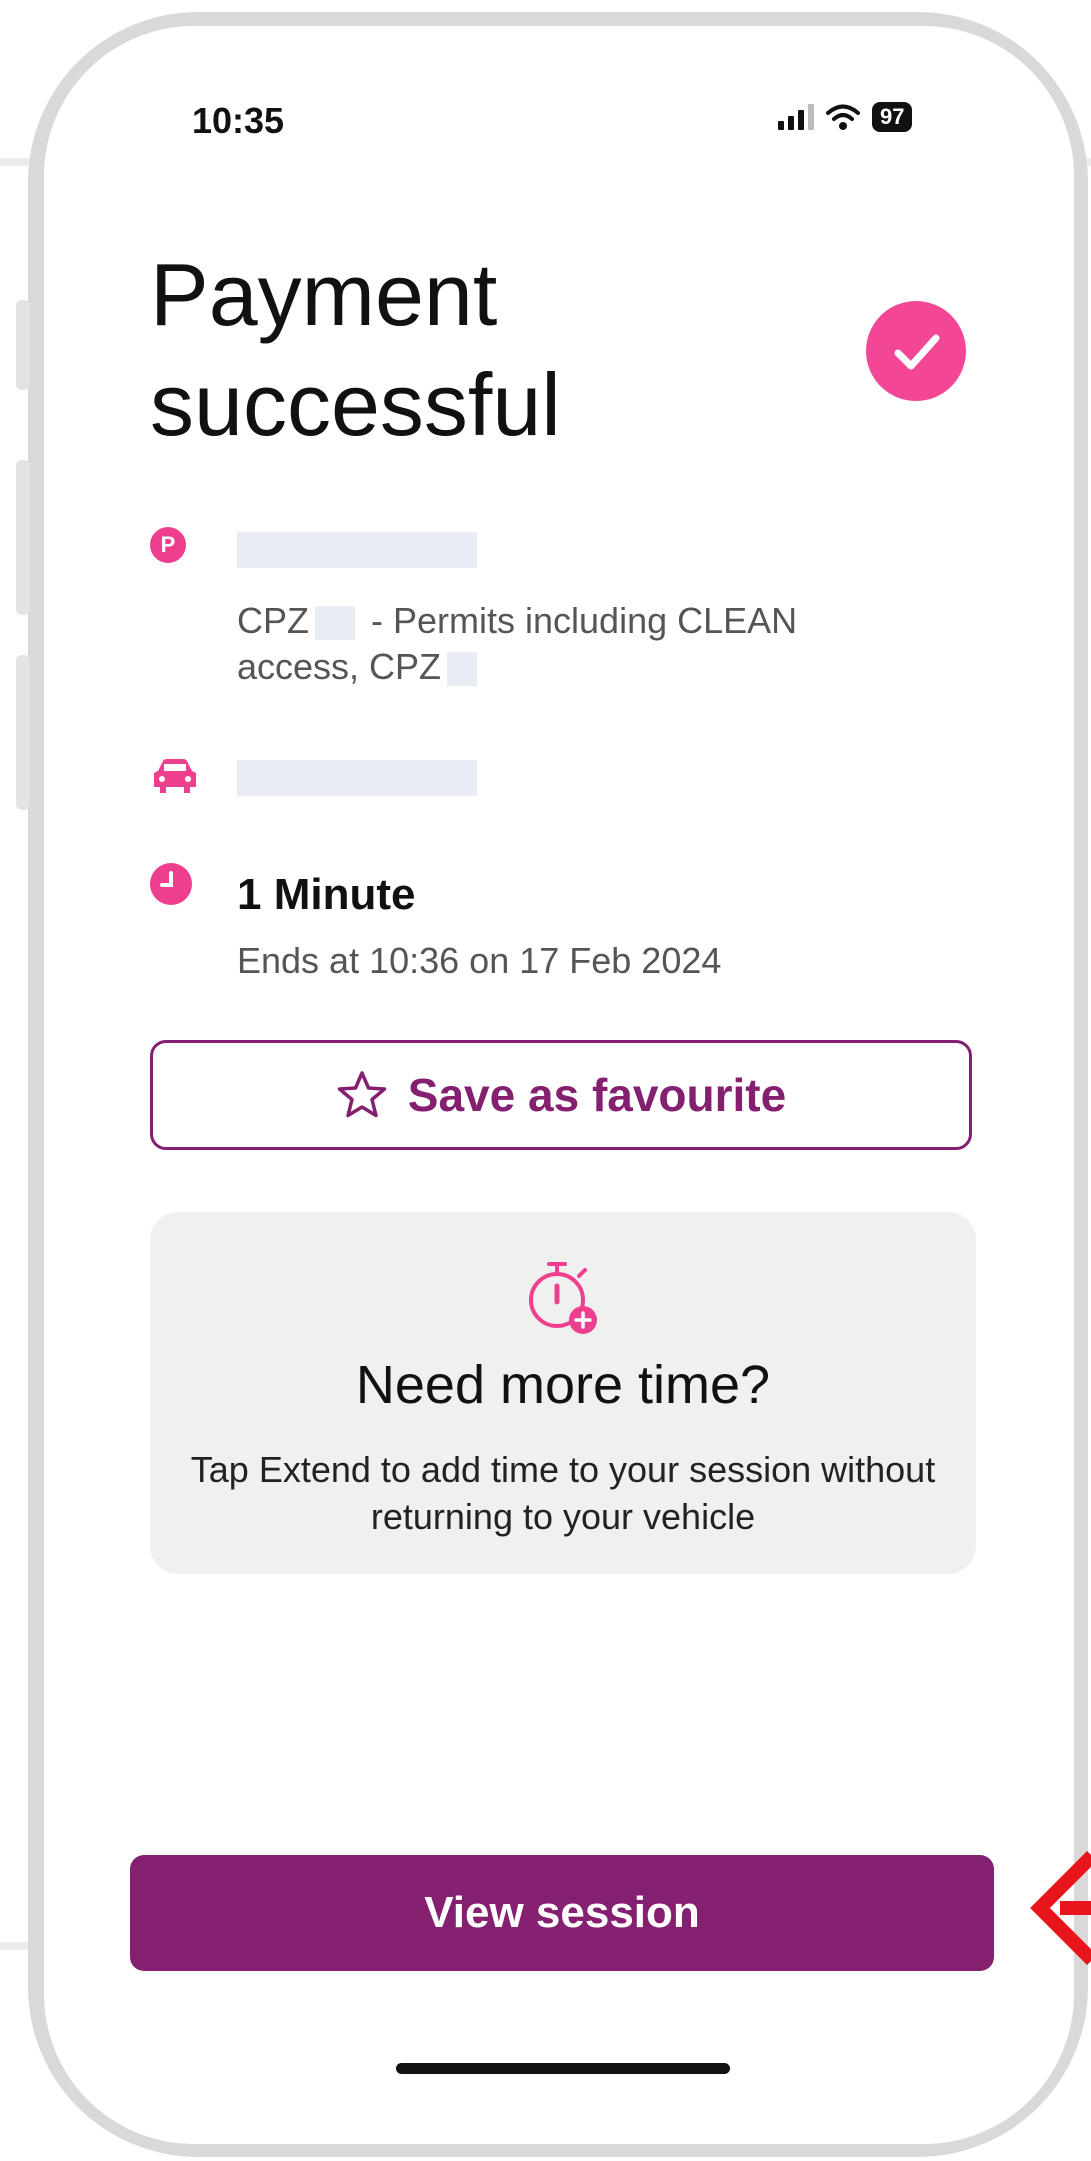 This screenshot has width=1091, height=2161. I want to click on signal-icon, so click(796, 117).